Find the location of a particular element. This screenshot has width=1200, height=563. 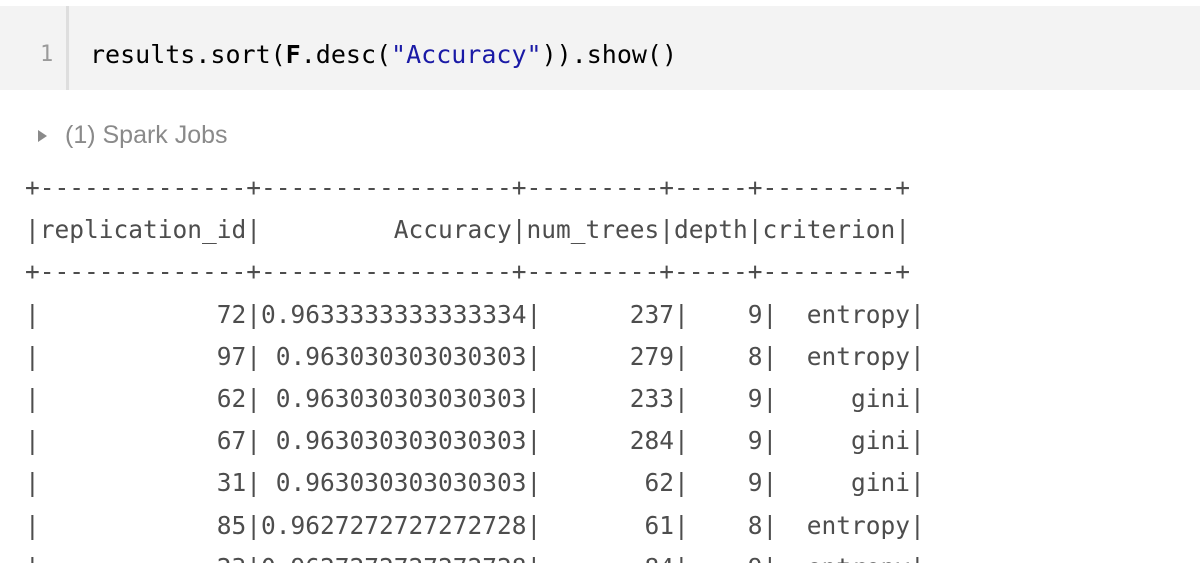

line-number: 1 is located at coordinates (47, 54).